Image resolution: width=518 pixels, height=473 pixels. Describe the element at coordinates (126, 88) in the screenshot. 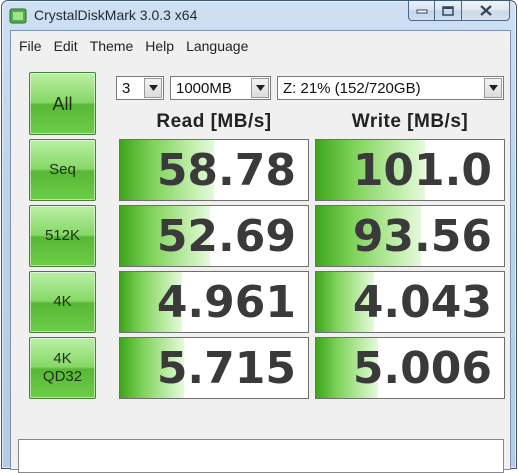

I see `test-count-value: 3` at that location.